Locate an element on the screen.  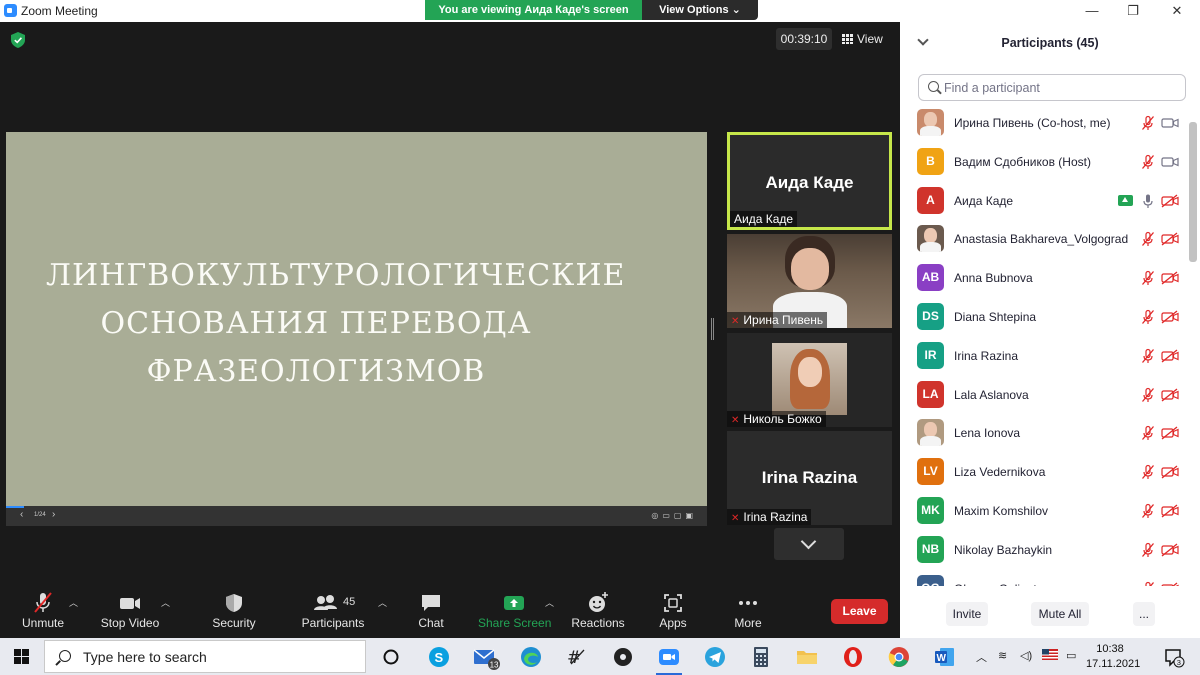
cortana-icon is located at coordinates (391, 657).